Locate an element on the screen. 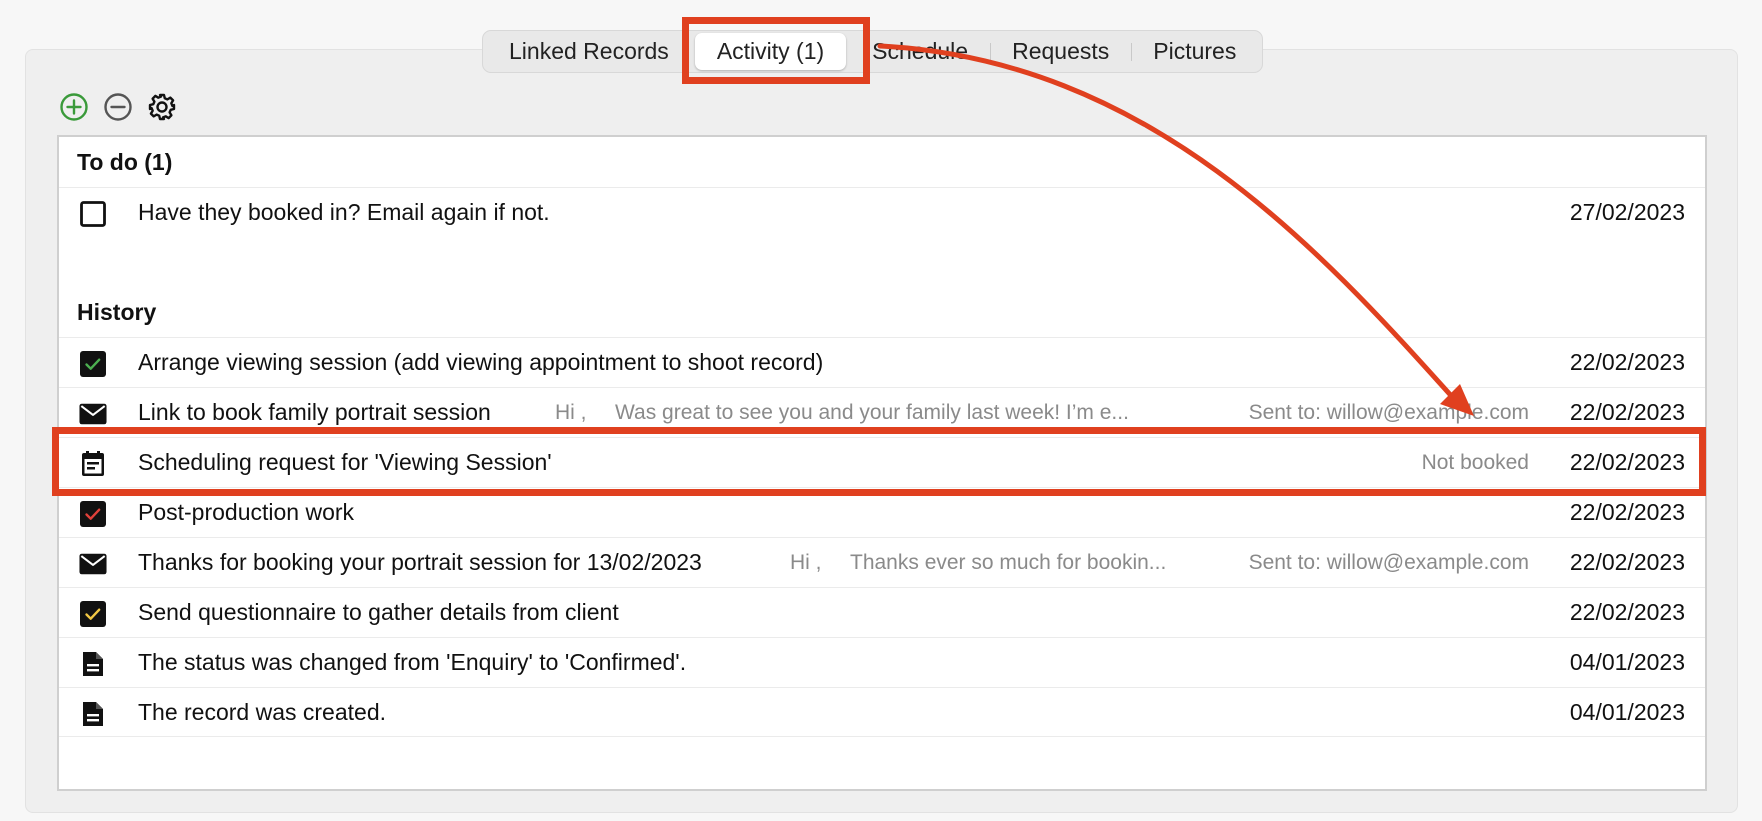 Image resolution: width=1762 pixels, height=821 pixels. row-date: 27/02/2023 is located at coordinates (1627, 212).